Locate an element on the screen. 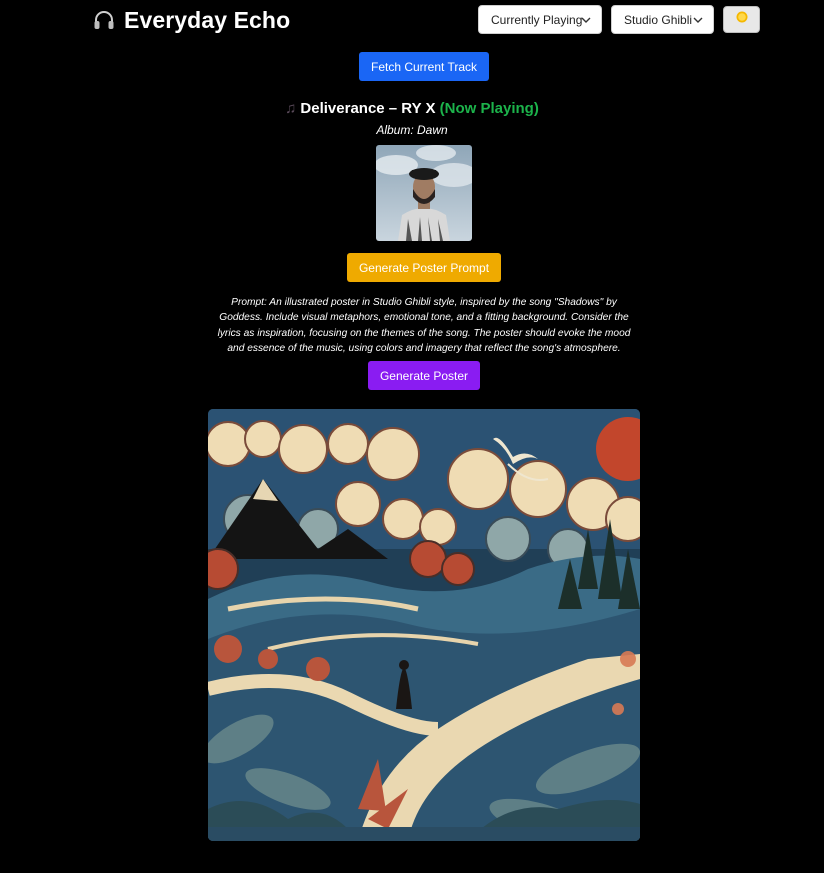 The height and width of the screenshot is (873, 824). sun-icon is located at coordinates (742, 19).